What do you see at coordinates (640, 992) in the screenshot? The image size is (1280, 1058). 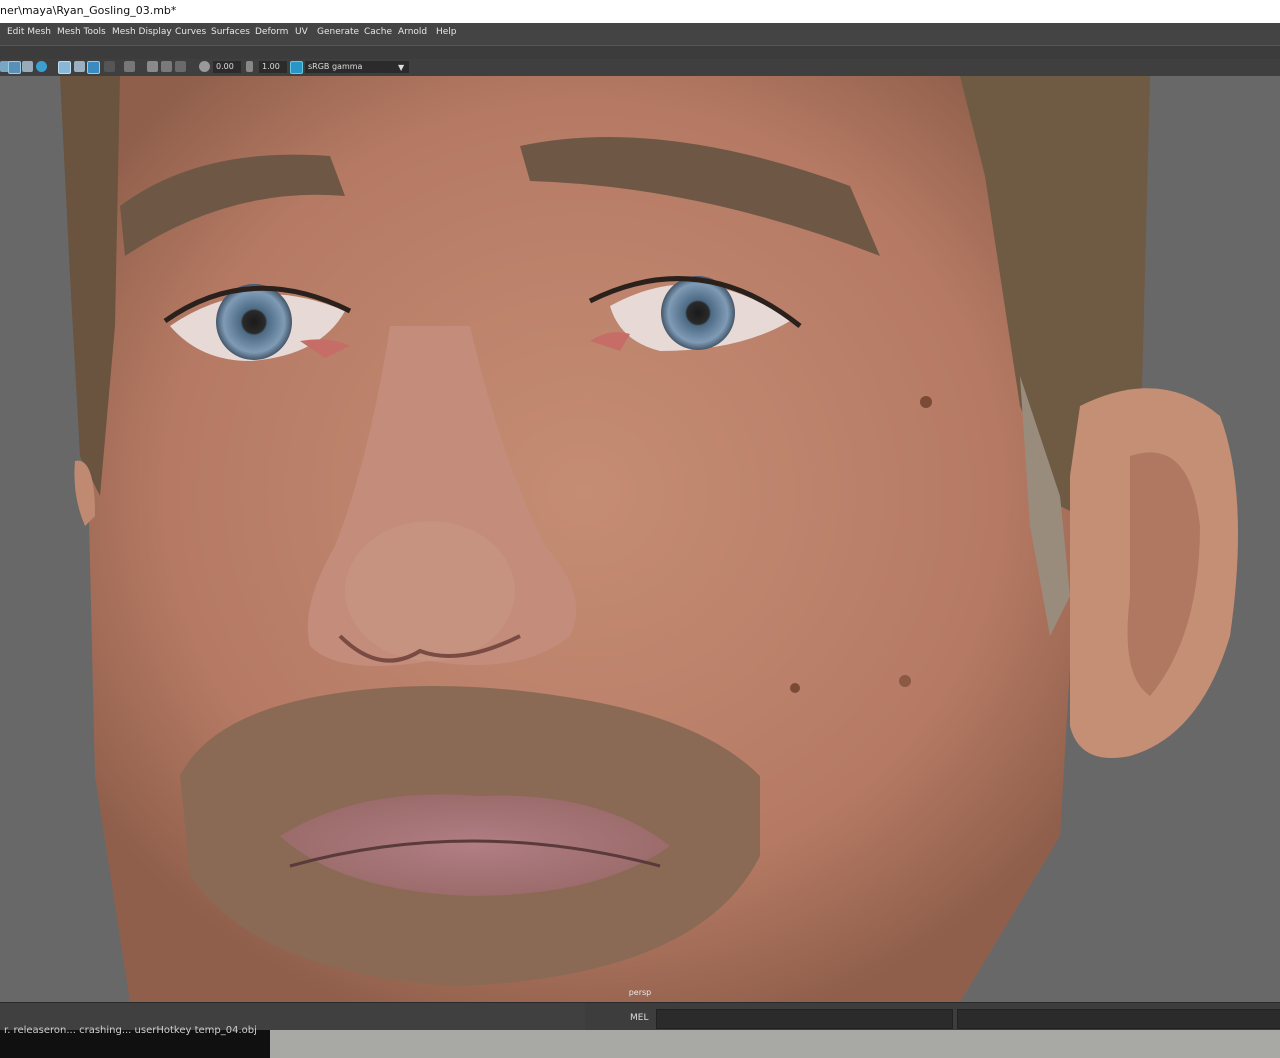 I see `camera-label: persp` at bounding box center [640, 992].